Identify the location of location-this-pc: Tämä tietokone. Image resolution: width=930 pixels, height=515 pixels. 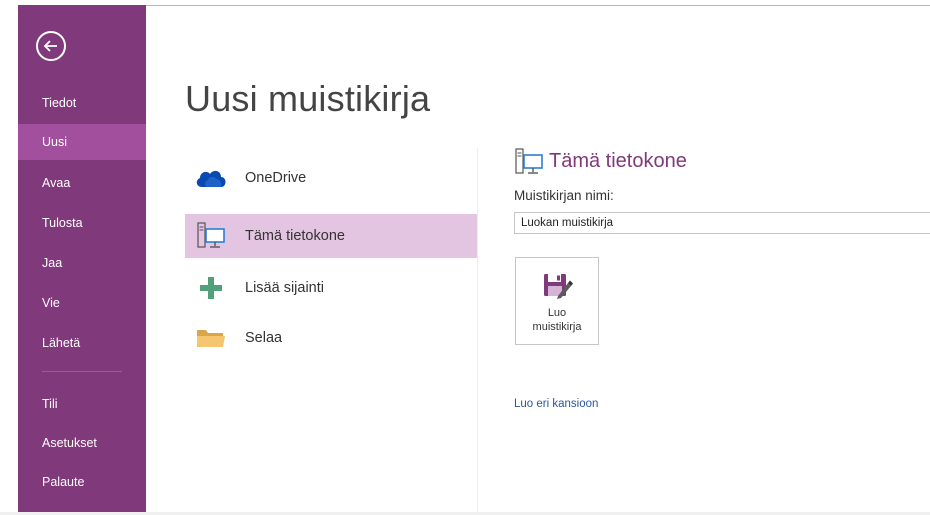
(331, 236).